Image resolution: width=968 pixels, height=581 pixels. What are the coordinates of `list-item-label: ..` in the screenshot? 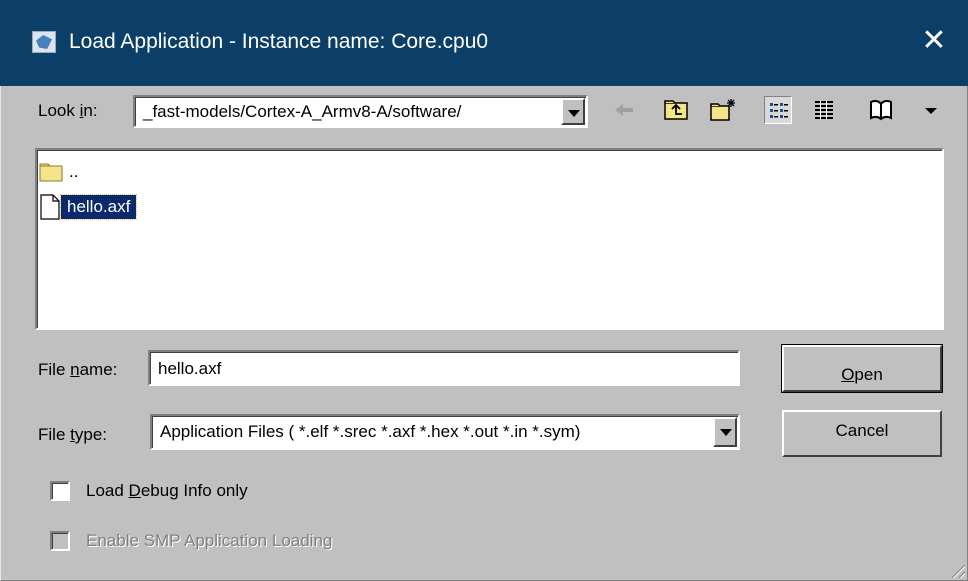 It's located at (74, 171).